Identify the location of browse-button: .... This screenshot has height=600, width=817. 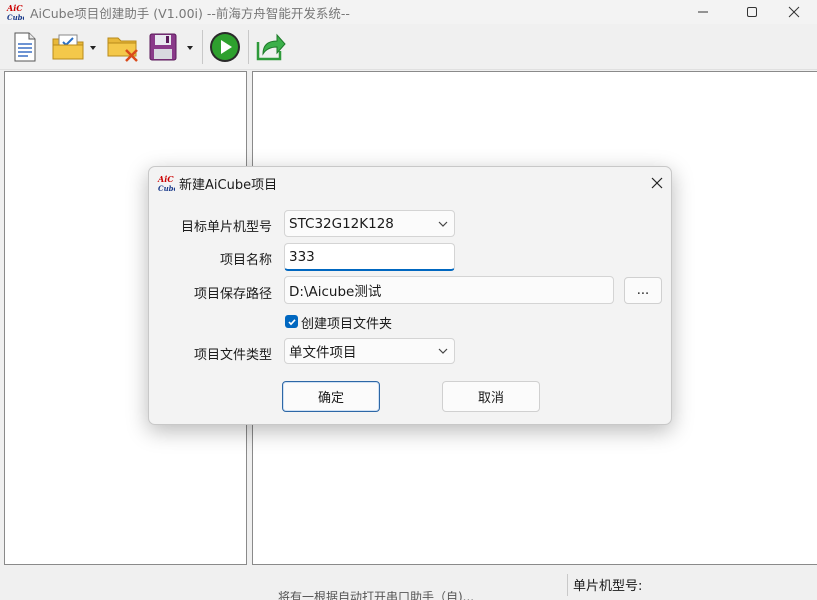
(643, 290).